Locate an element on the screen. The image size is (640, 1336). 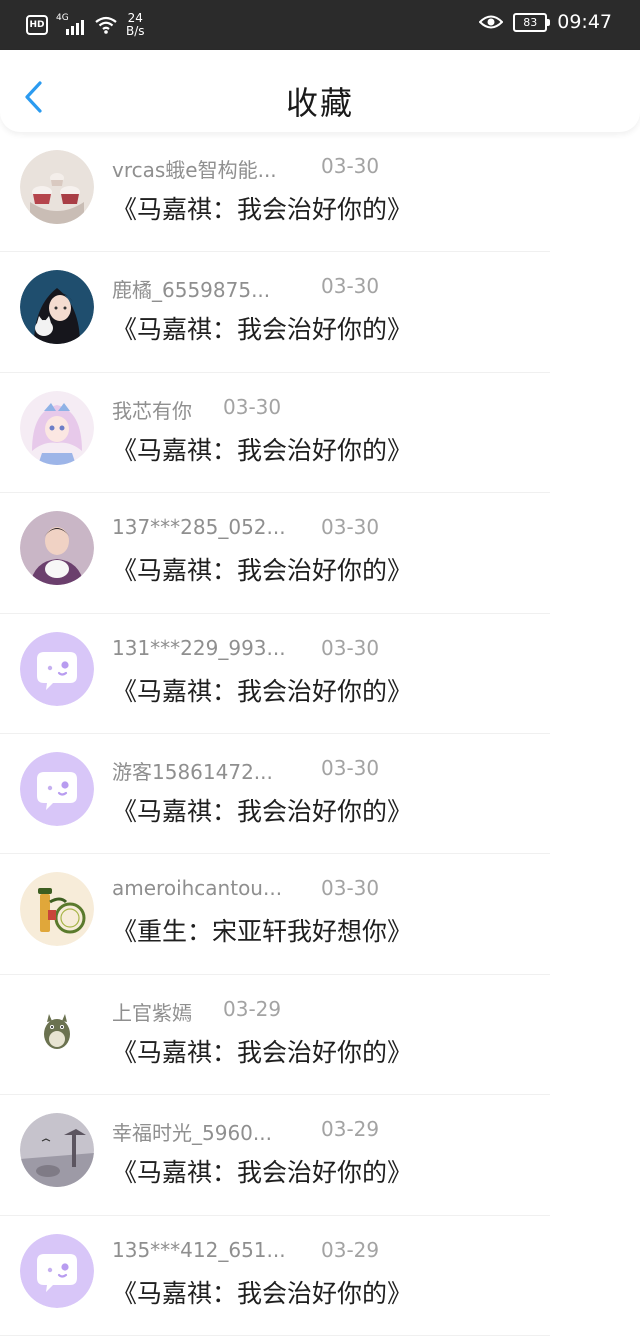
nav-bar: 收藏 is located at coordinates (320, 91).